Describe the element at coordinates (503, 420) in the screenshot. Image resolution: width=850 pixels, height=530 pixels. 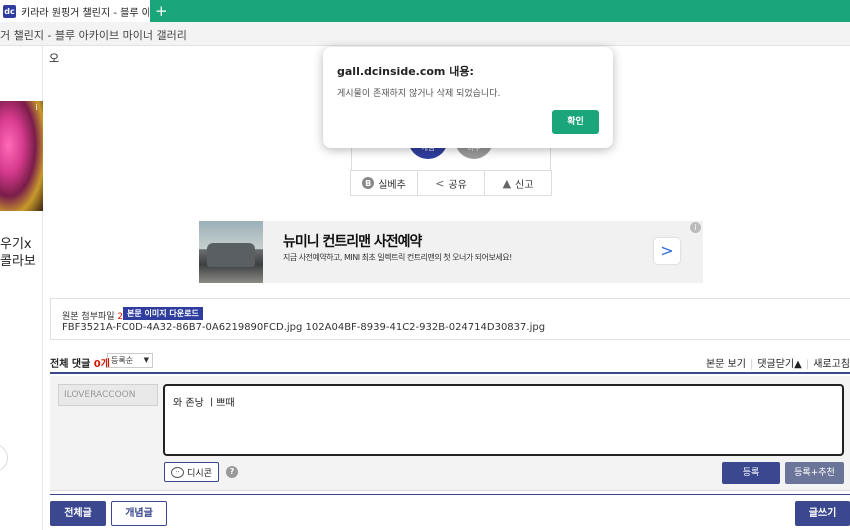
I see `comment-textarea: 와 존낭 ㅣ쁘때` at that location.